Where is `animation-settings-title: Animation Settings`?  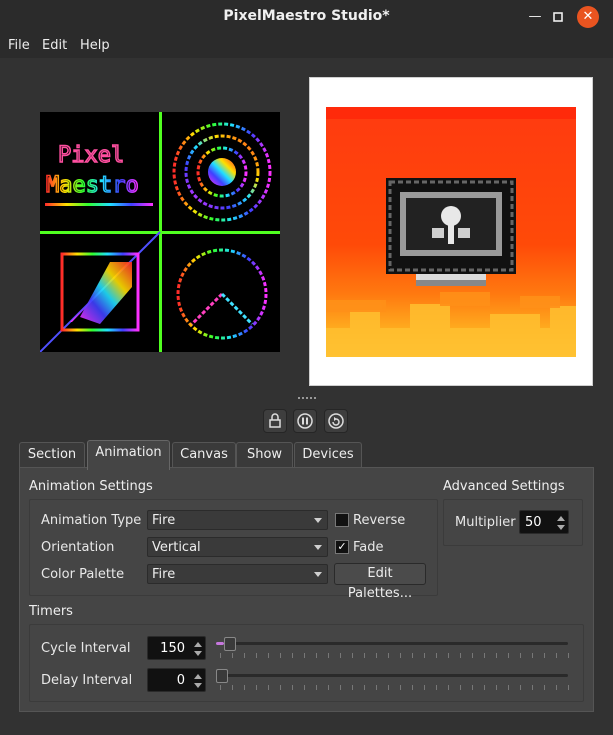 animation-settings-title: Animation Settings is located at coordinates (91, 486).